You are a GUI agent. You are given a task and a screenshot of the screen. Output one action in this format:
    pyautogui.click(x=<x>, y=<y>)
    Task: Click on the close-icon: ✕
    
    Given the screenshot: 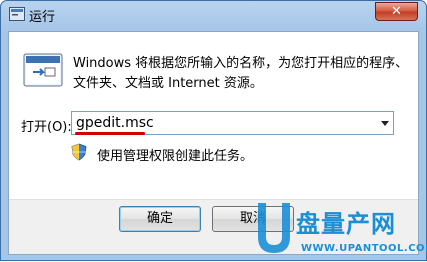 What is the action you would take?
    pyautogui.click(x=396, y=11)
    